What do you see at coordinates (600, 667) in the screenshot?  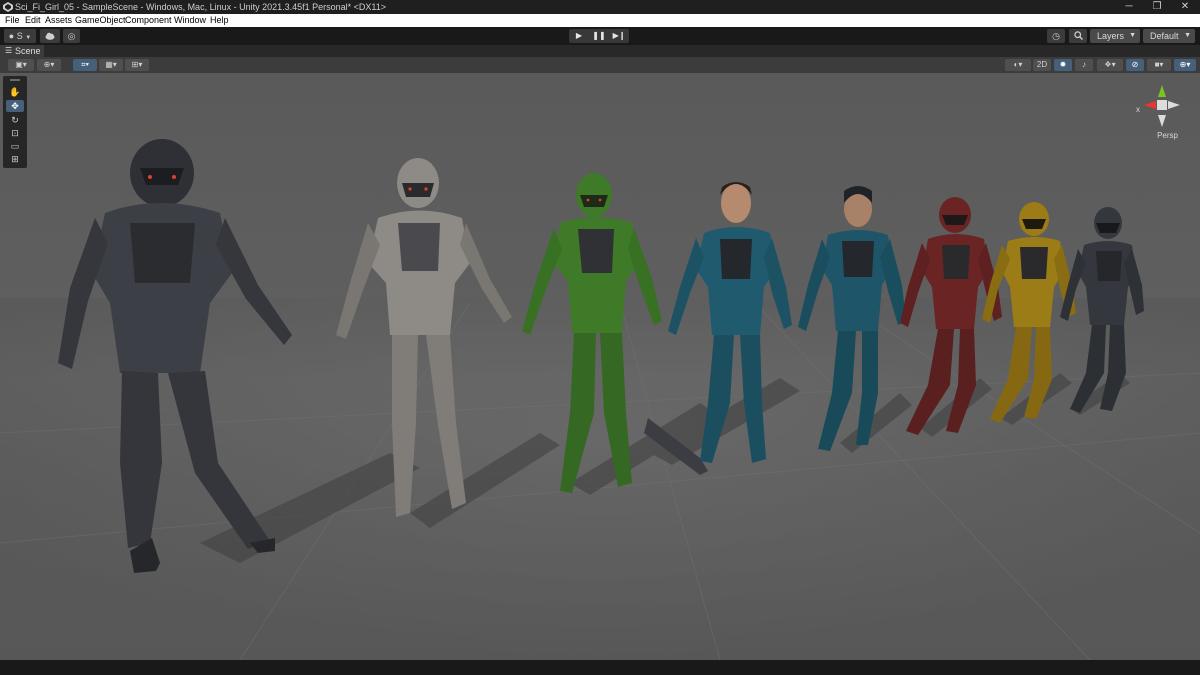 I see `status-bar` at bounding box center [600, 667].